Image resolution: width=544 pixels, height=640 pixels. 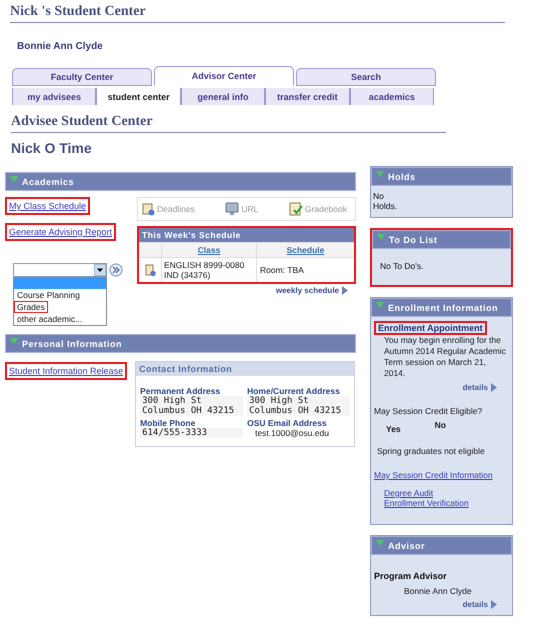 I want to click on answer-text: No, so click(x=440, y=426).